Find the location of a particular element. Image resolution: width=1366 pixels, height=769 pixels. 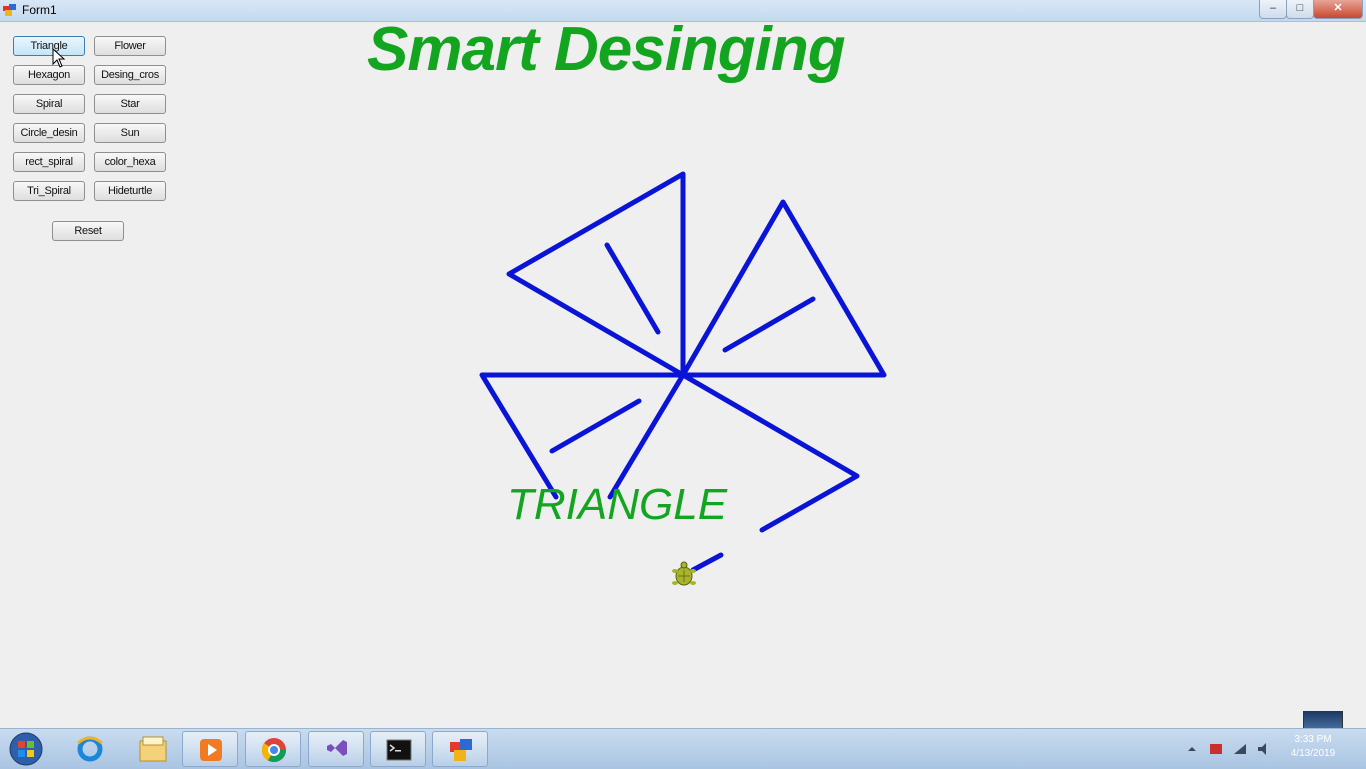

star-button: Star is located at coordinates (130, 104).